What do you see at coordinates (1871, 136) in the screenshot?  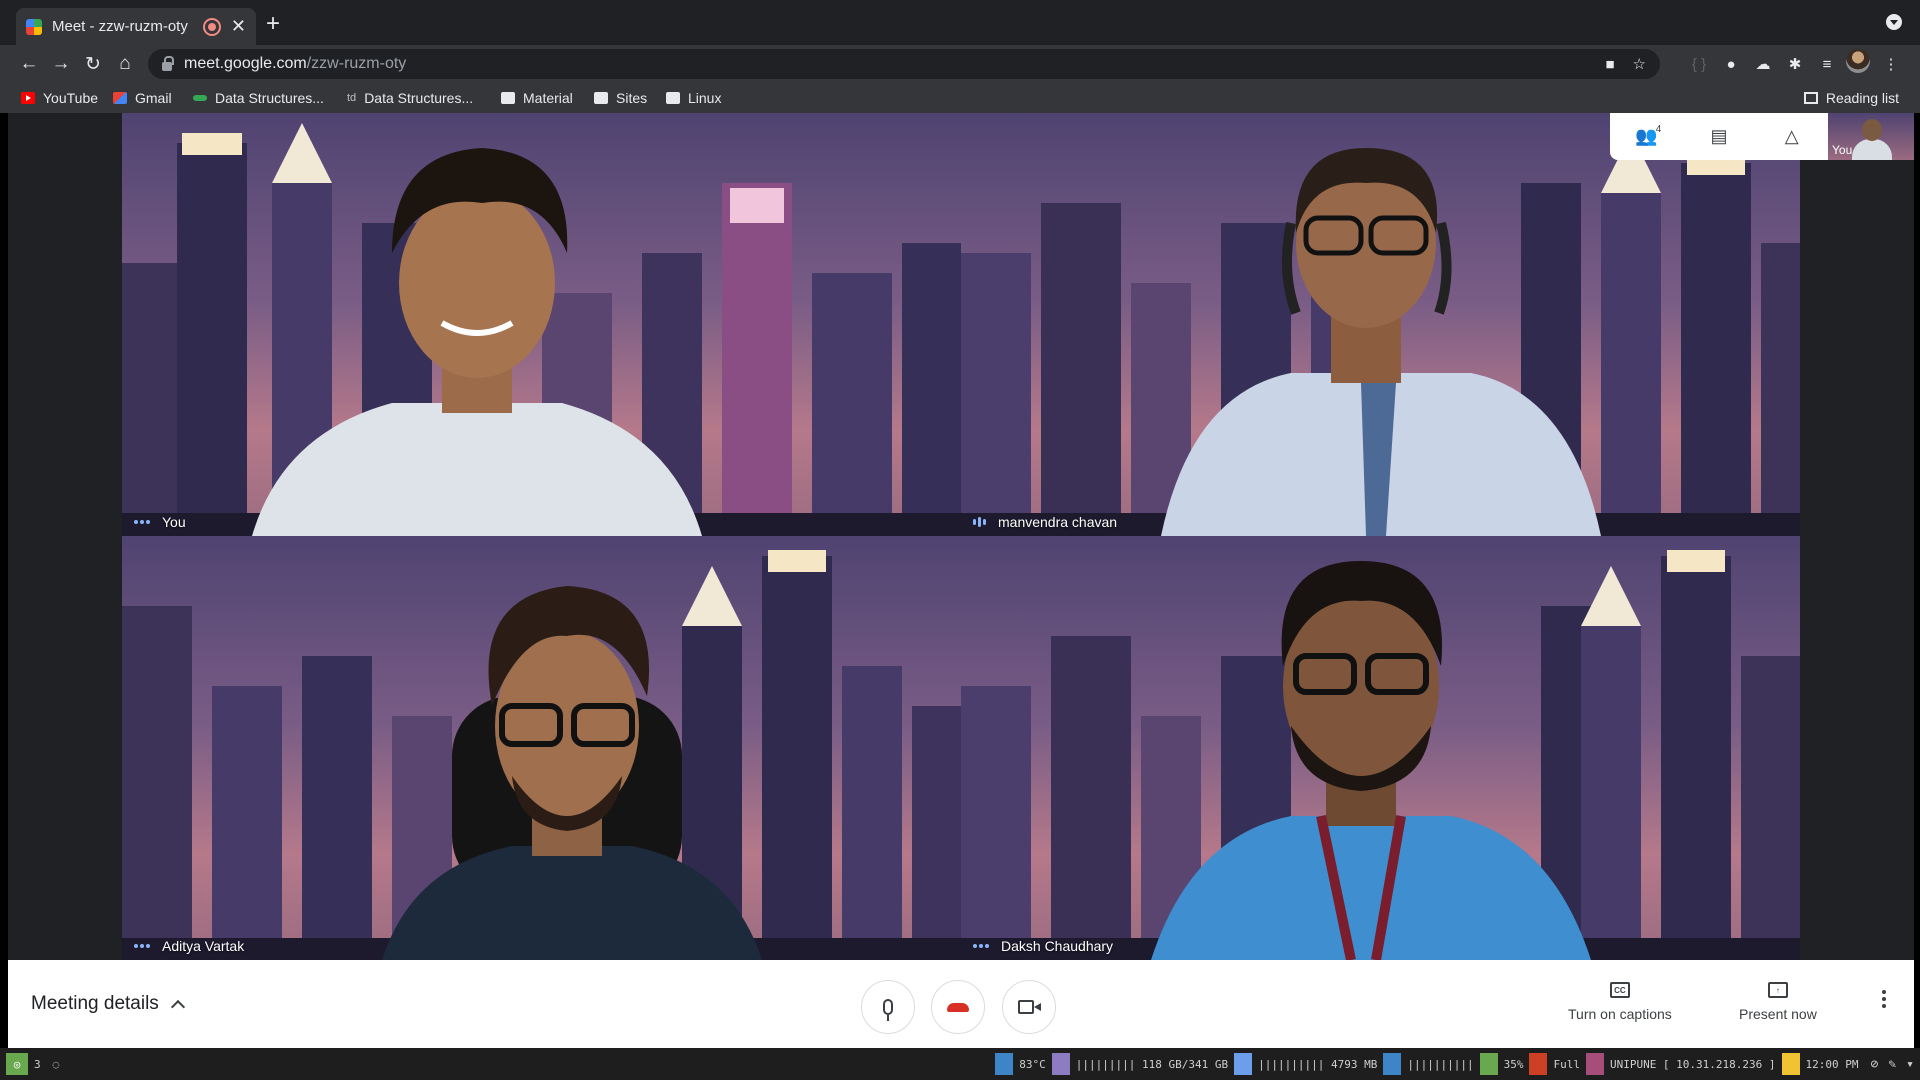 I see `self-preview-thumbnail: You` at bounding box center [1871, 136].